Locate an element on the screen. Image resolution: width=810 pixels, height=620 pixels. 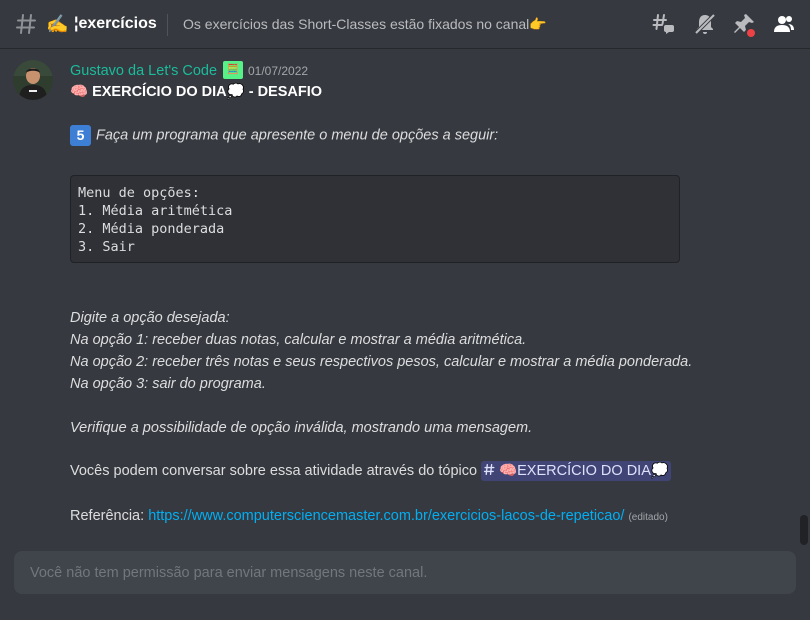
code-line: 2. Média ponderada is located at coordinates (151, 229).